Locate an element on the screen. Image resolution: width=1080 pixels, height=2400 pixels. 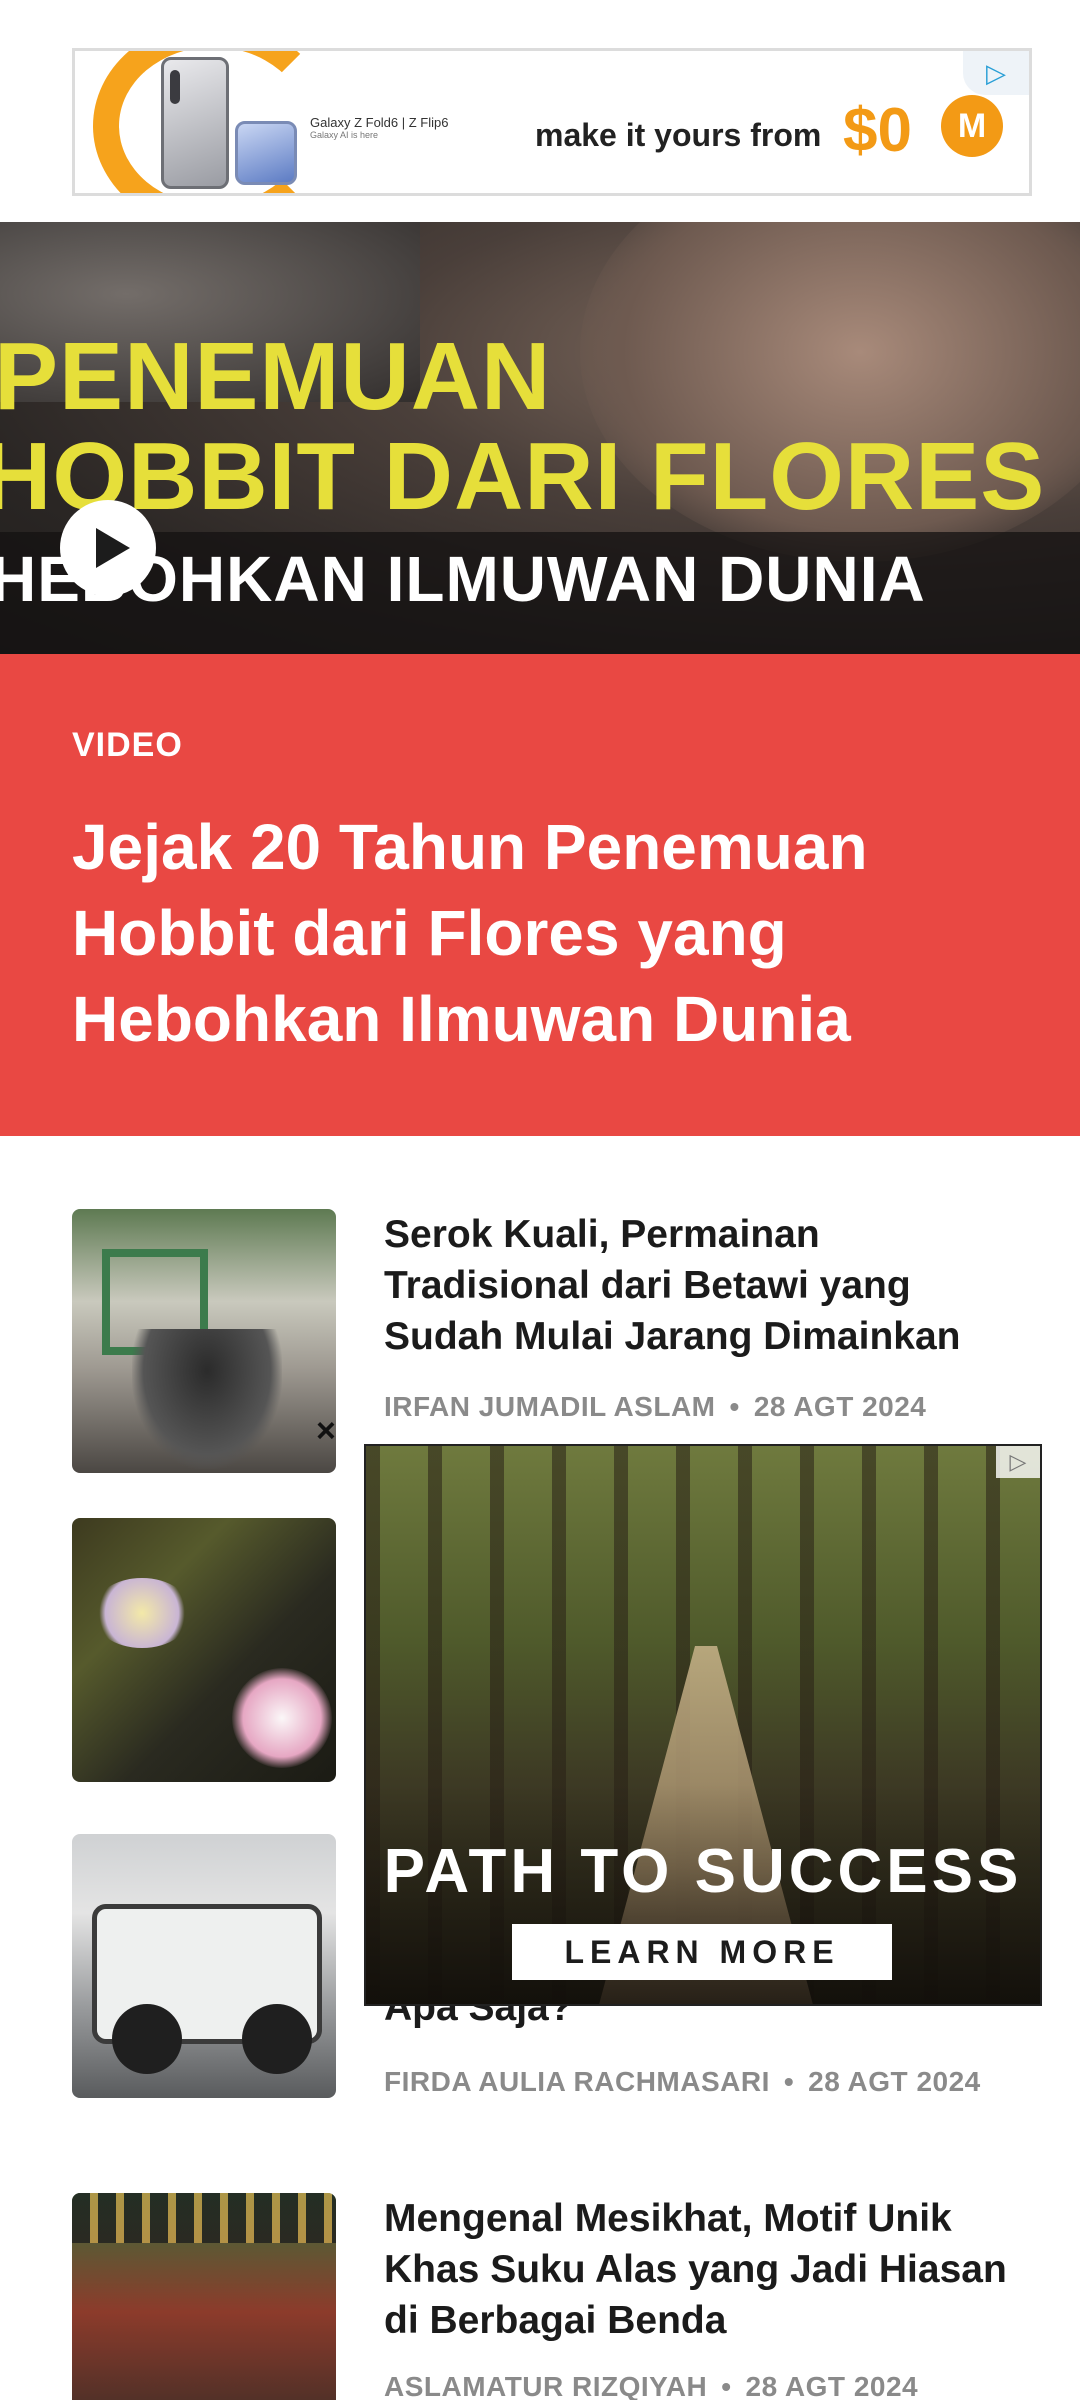
hero-overlay-line-1: PENEMUAN is located at coordinates (276, 376).